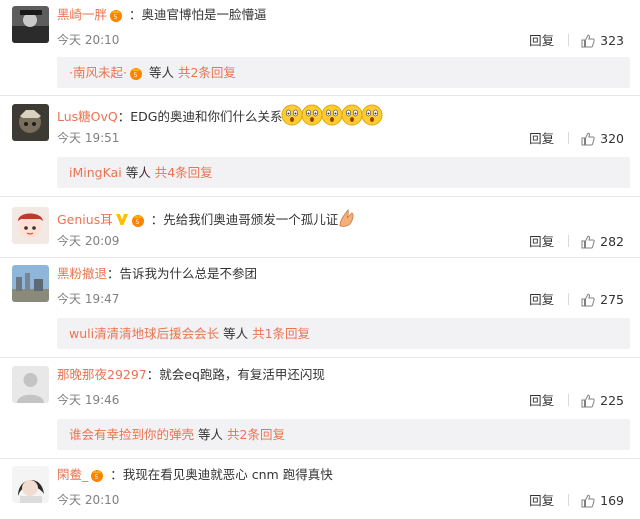 This screenshot has width=640, height=519. What do you see at coordinates (320, 295) in the screenshot?
I see `comment-item: 黑粉撤退：告诉我为什么总是不参团 今天 19:47 回复 275` at bounding box center [320, 295].